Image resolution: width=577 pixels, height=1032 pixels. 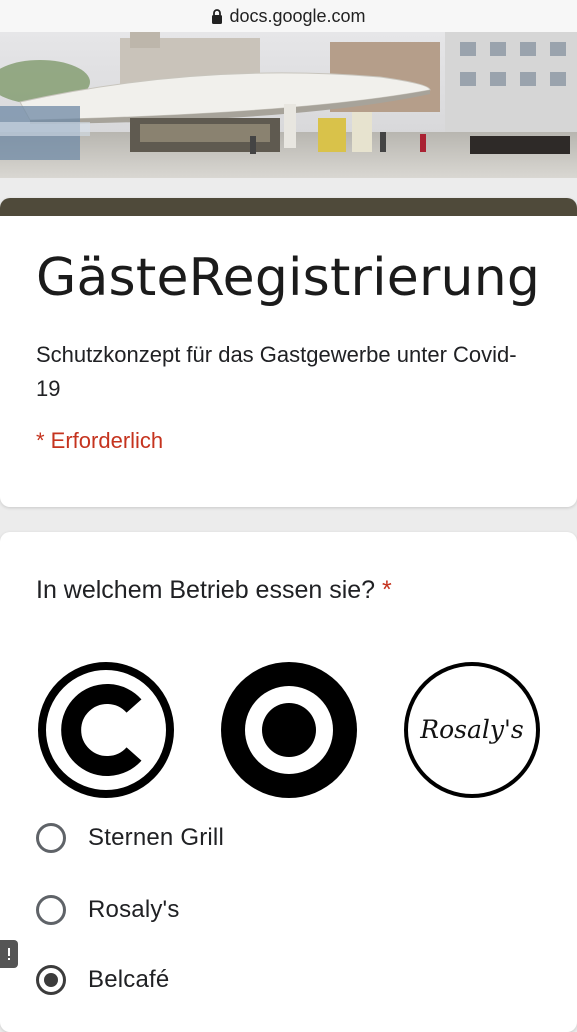 What do you see at coordinates (129, 979) in the screenshot?
I see `option-label: Belcafé` at bounding box center [129, 979].